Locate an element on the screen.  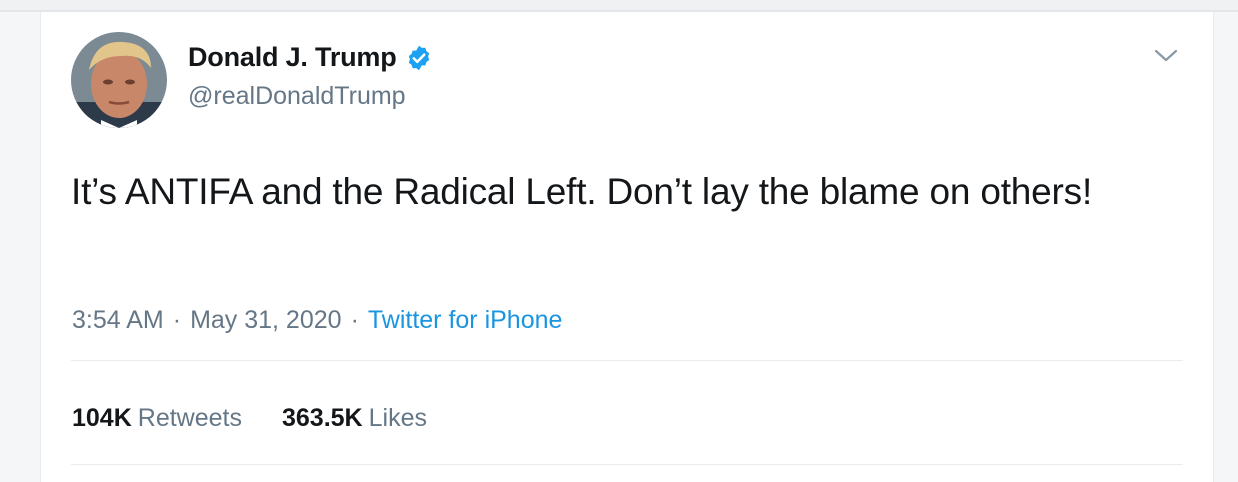
retweets-stat: 104K Retweets is located at coordinates (157, 418).